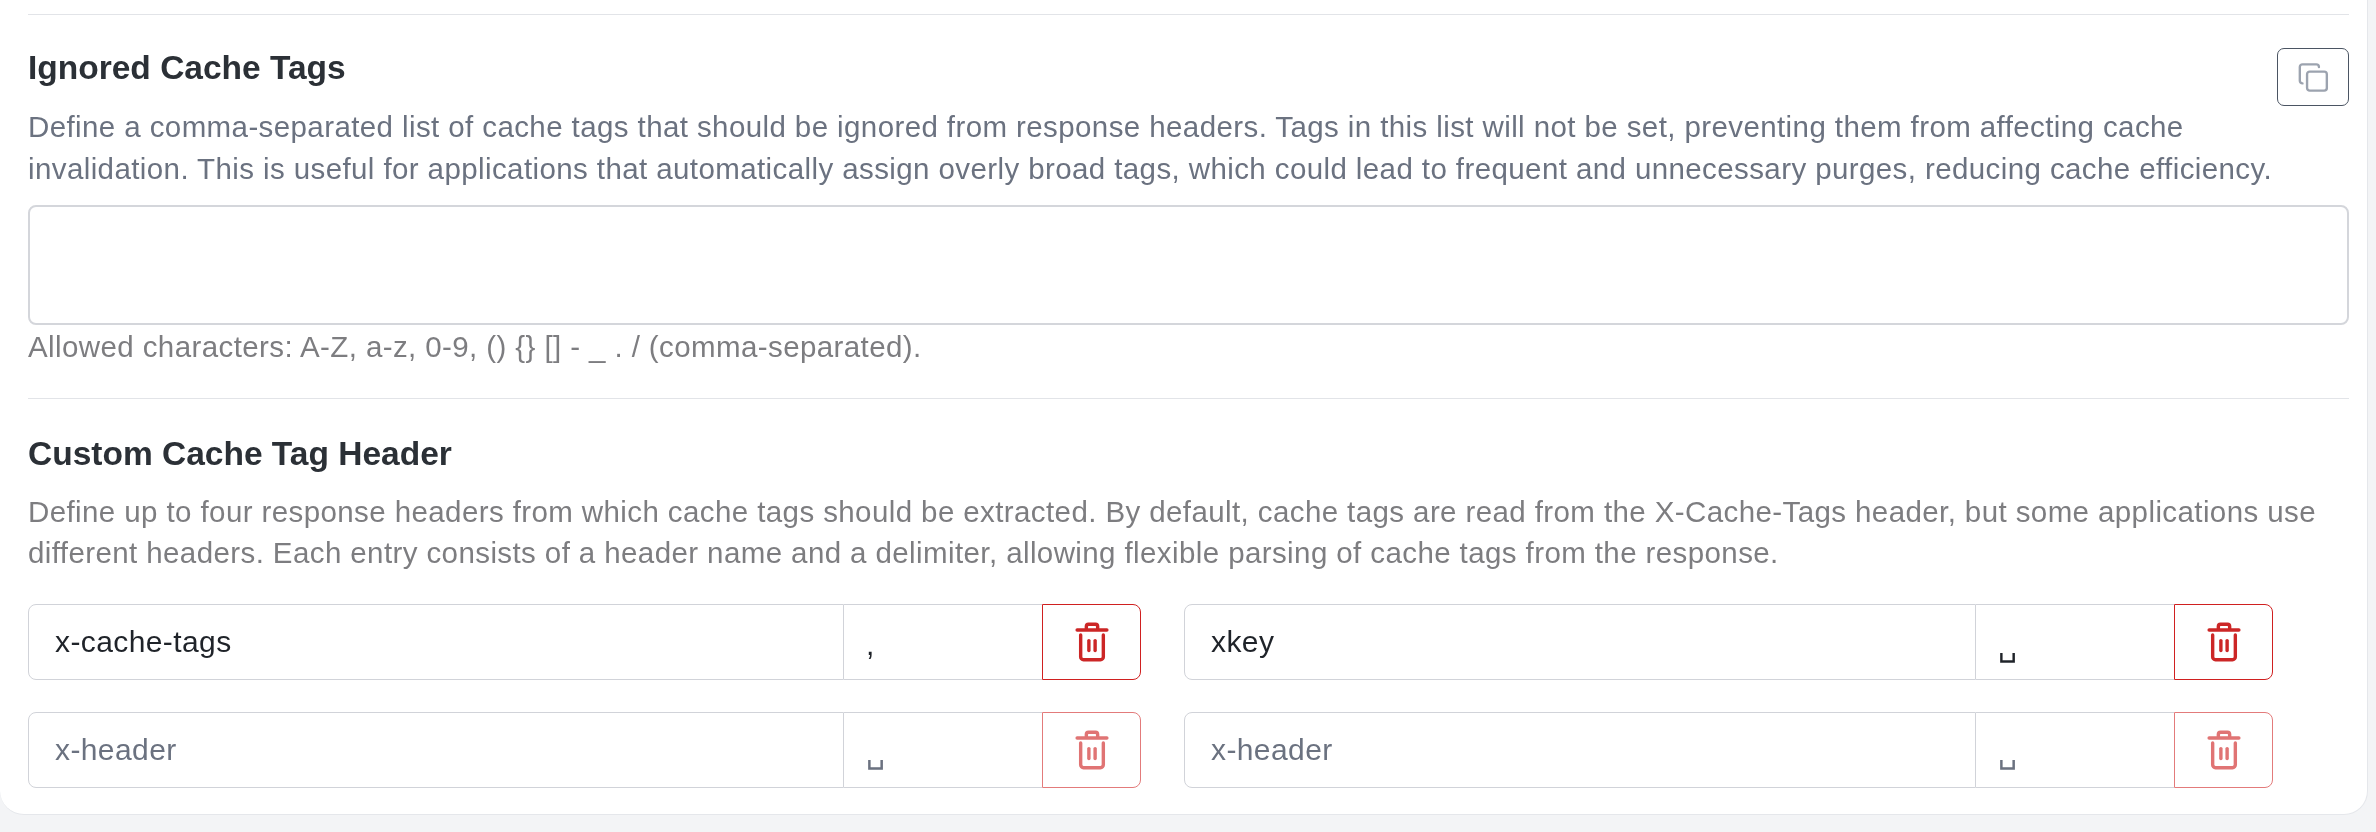 This screenshot has width=2376, height=832. What do you see at coordinates (1172, 532) in the screenshot?
I see `section-description: Define up to four response headers from which cache tags should be extracted. By default, cache tags are read from the X-Cache-Tags header, but some applications use different headers. Each entry consists of a header name and a delimiter, allowing flexible parsing of cache tags from the response.` at bounding box center [1172, 532].